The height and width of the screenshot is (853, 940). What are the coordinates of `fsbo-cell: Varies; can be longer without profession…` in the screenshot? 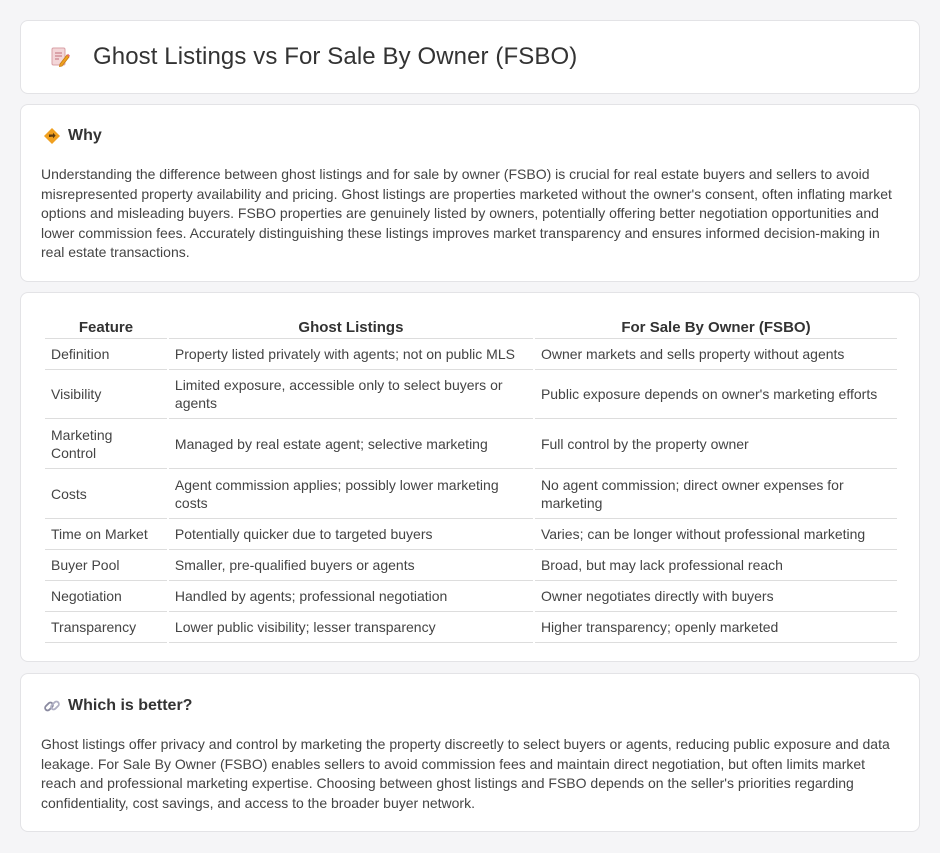 It's located at (715, 534).